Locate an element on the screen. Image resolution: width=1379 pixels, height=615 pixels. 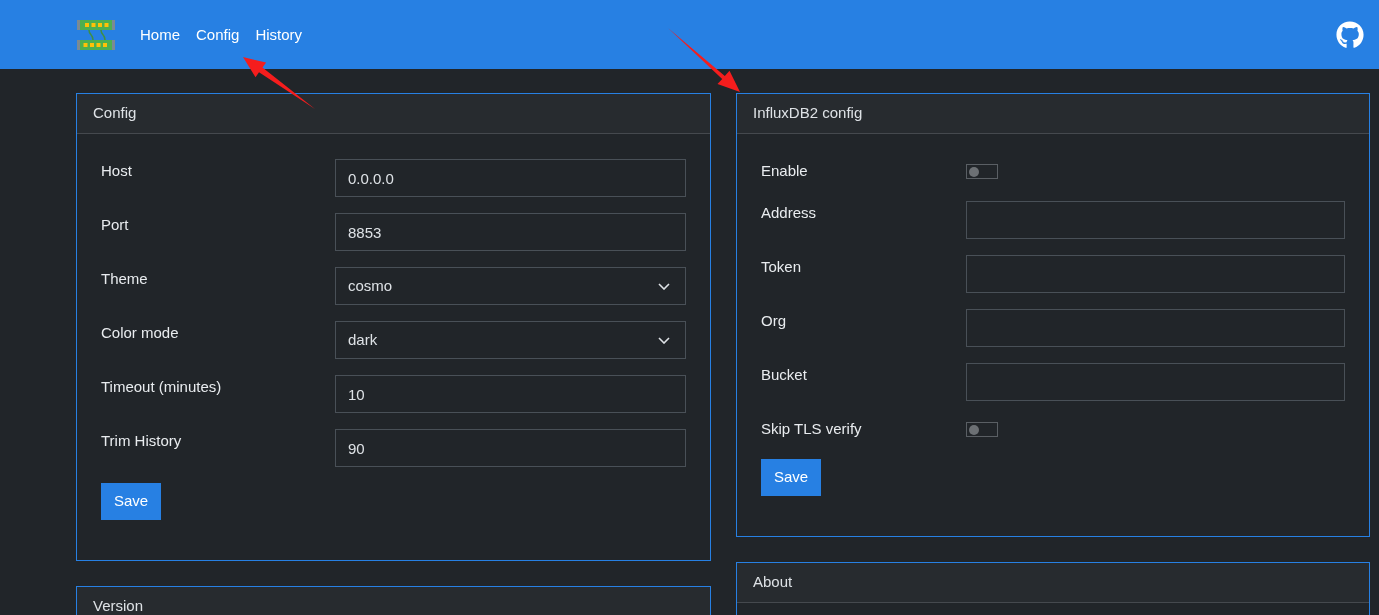
card-title: Version is located at coordinates (118, 605).